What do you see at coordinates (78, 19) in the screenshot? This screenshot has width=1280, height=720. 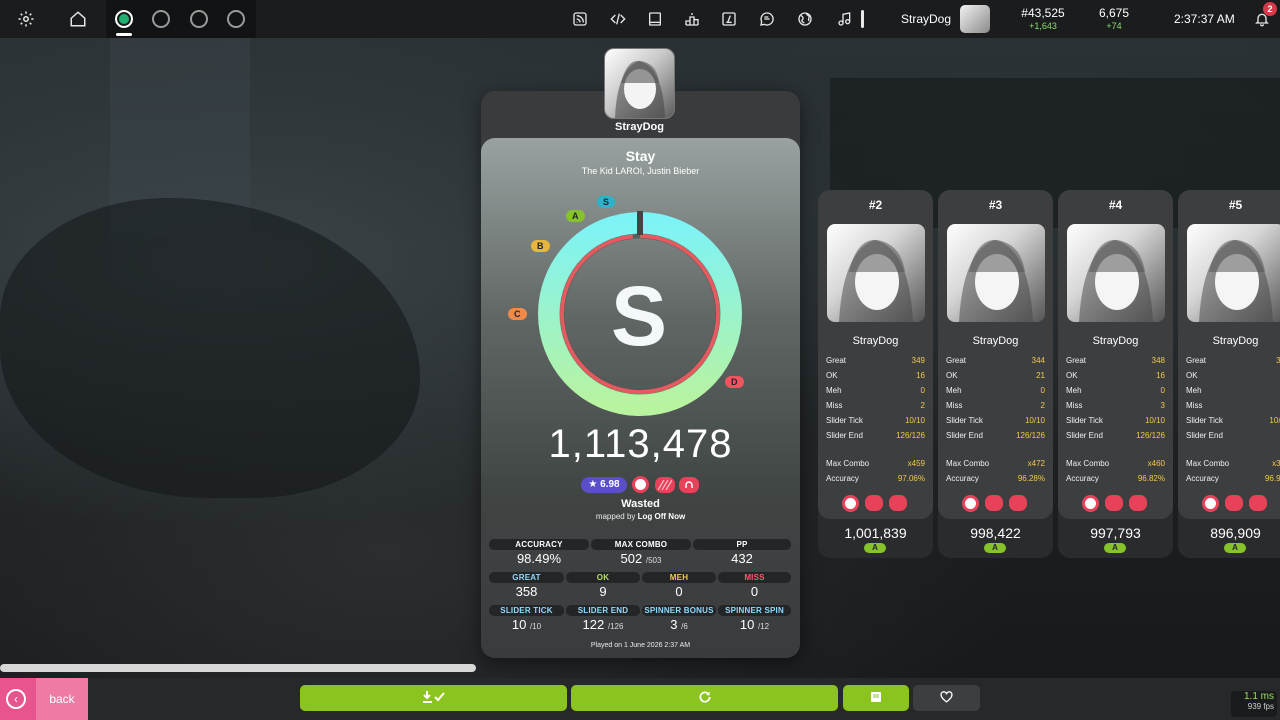 I see `home-icon` at bounding box center [78, 19].